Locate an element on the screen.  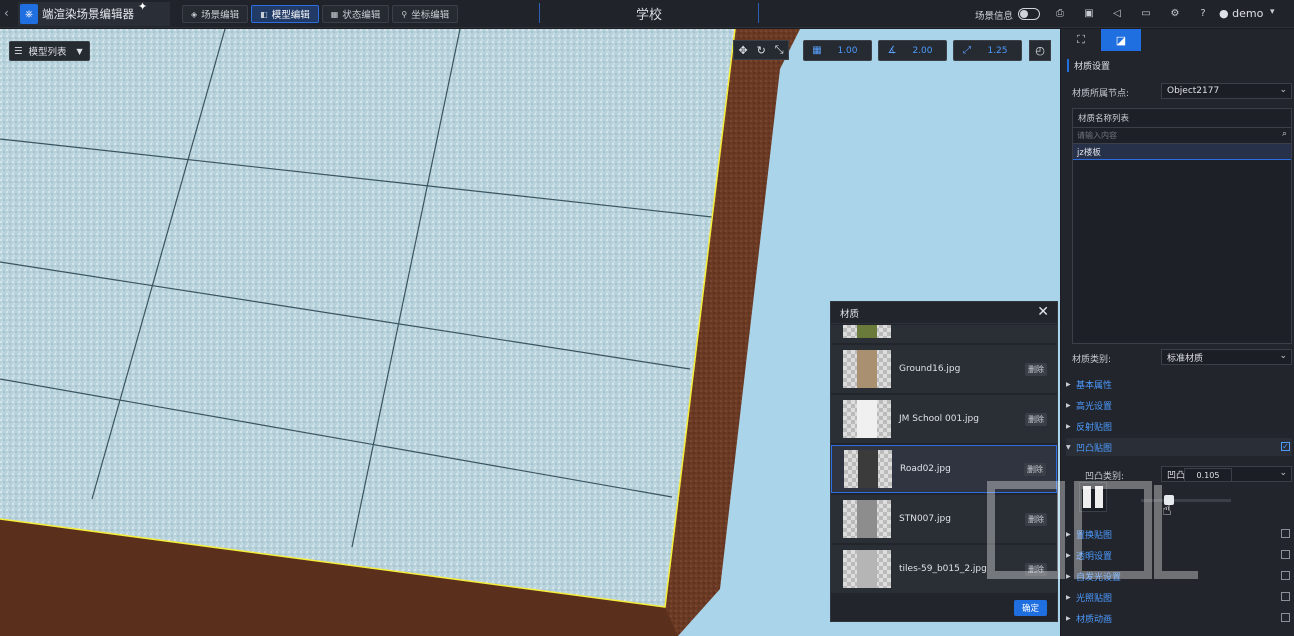
scene-info-toggle is located at coordinates (1029, 14).